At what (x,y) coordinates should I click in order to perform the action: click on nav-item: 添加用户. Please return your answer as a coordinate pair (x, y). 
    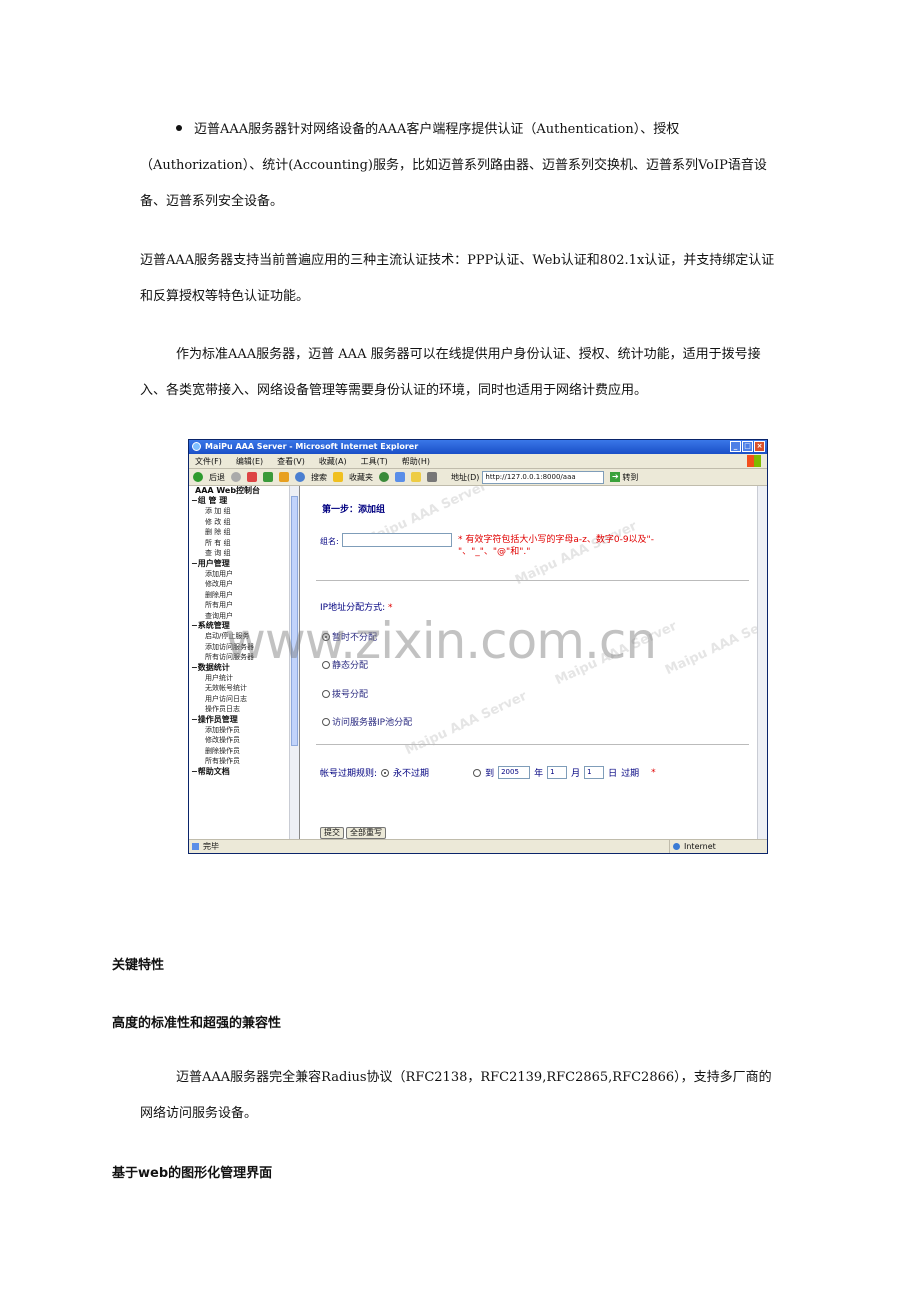
    Looking at the image, I should click on (245, 574).